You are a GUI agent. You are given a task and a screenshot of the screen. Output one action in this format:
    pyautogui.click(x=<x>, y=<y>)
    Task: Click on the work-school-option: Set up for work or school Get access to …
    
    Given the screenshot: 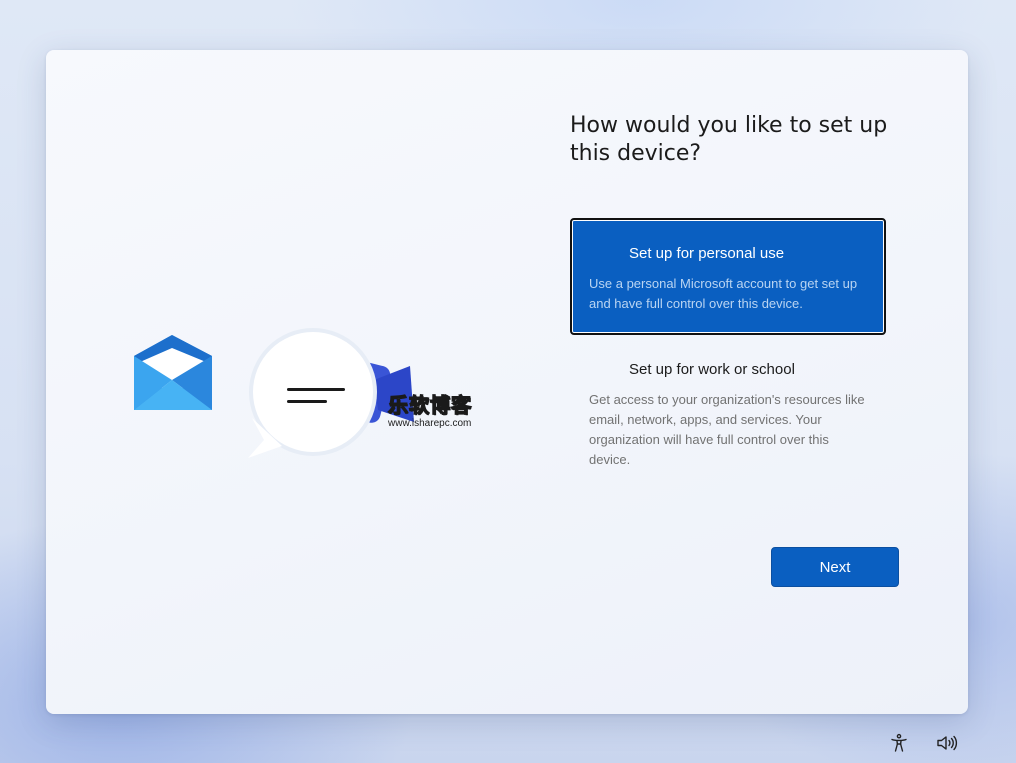 What is the action you would take?
    pyautogui.click(x=728, y=411)
    